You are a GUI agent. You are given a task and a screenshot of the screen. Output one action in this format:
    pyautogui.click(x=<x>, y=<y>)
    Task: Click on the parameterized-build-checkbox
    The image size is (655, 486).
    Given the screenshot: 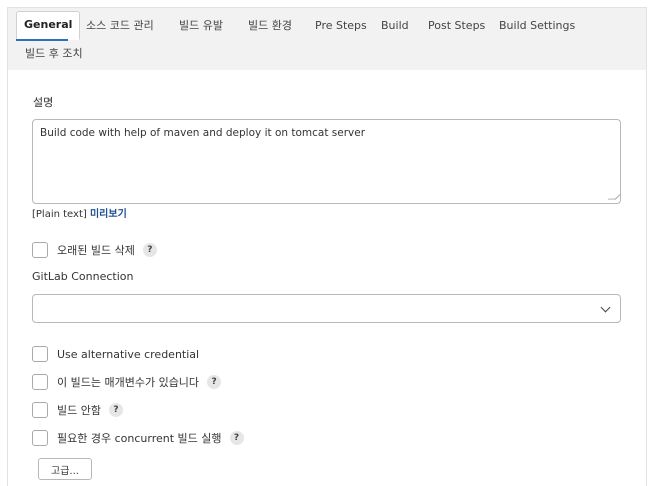 What is the action you would take?
    pyautogui.click(x=40, y=382)
    